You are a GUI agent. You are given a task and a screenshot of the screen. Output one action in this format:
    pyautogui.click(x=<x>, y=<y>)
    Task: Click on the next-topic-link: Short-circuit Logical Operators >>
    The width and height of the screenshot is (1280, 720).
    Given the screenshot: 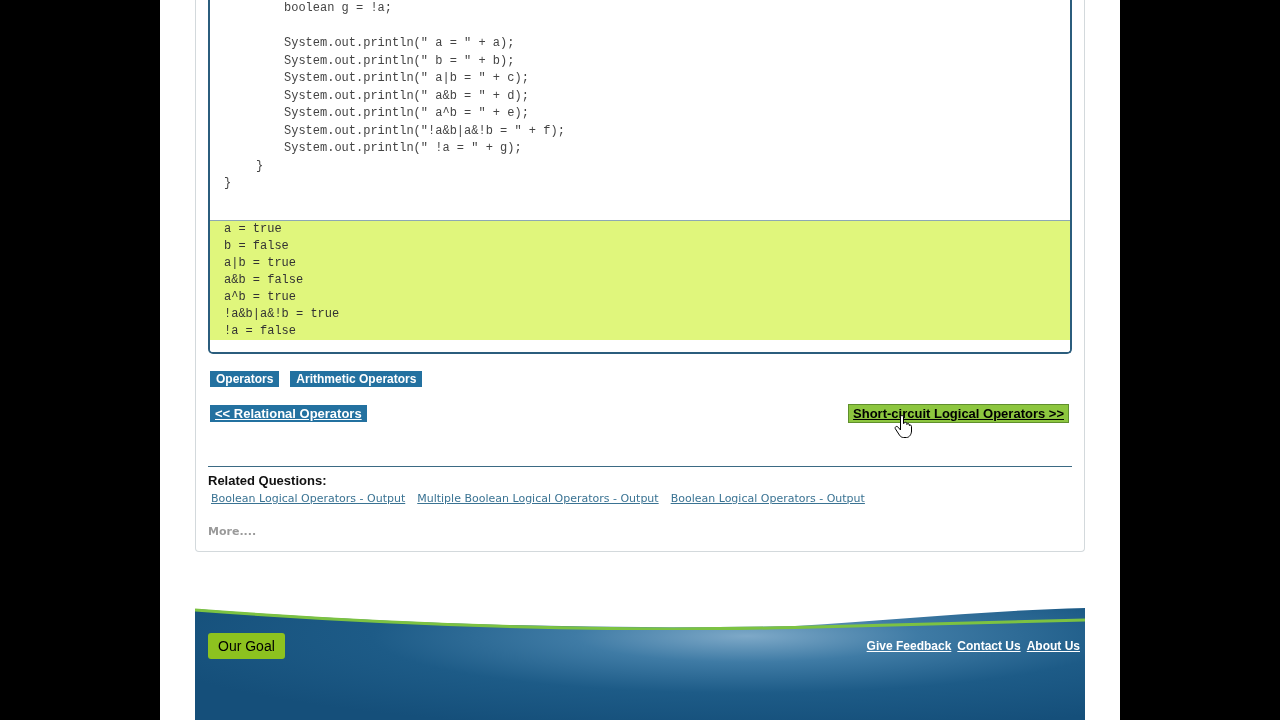 What is the action you would take?
    pyautogui.click(x=958, y=413)
    